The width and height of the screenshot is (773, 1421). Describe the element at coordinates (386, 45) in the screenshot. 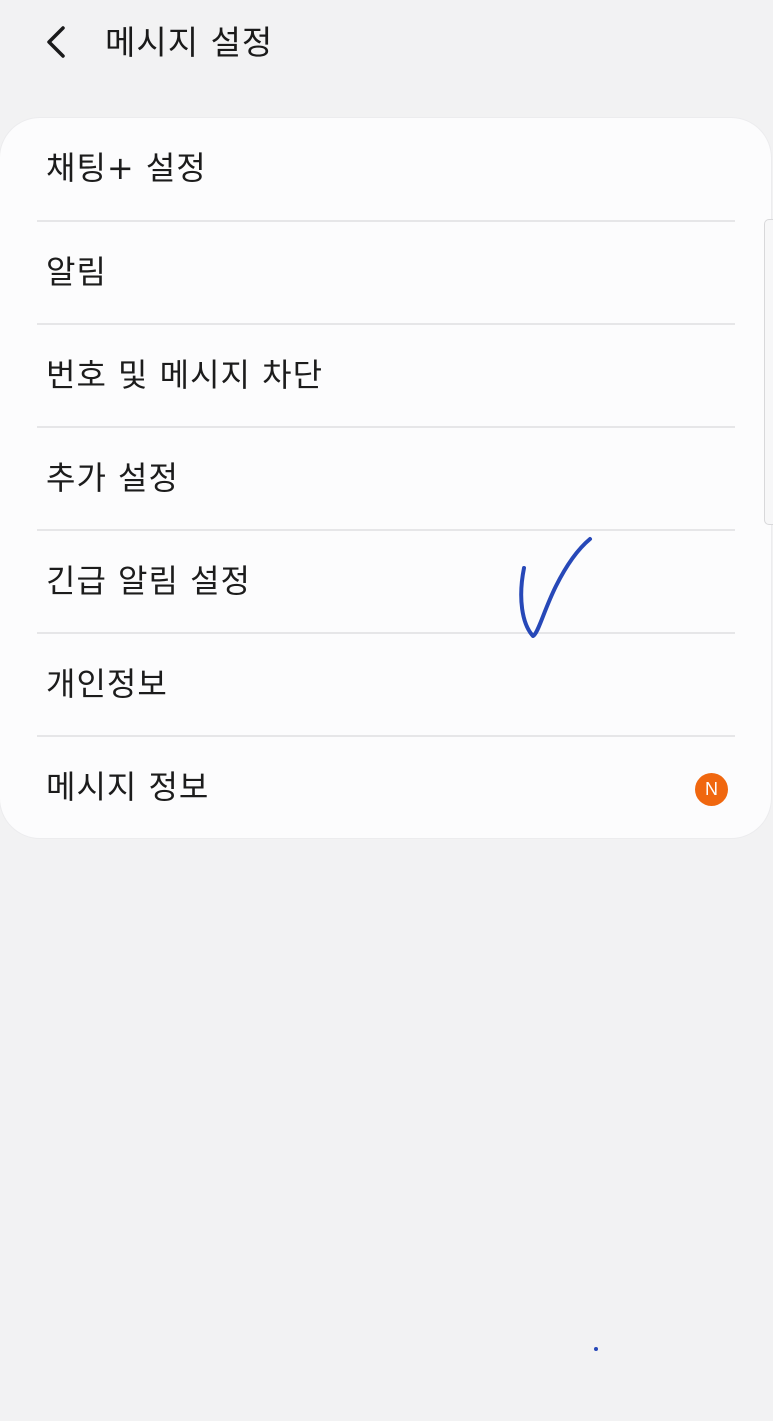

I see `app-bar: 메시지 설정` at that location.